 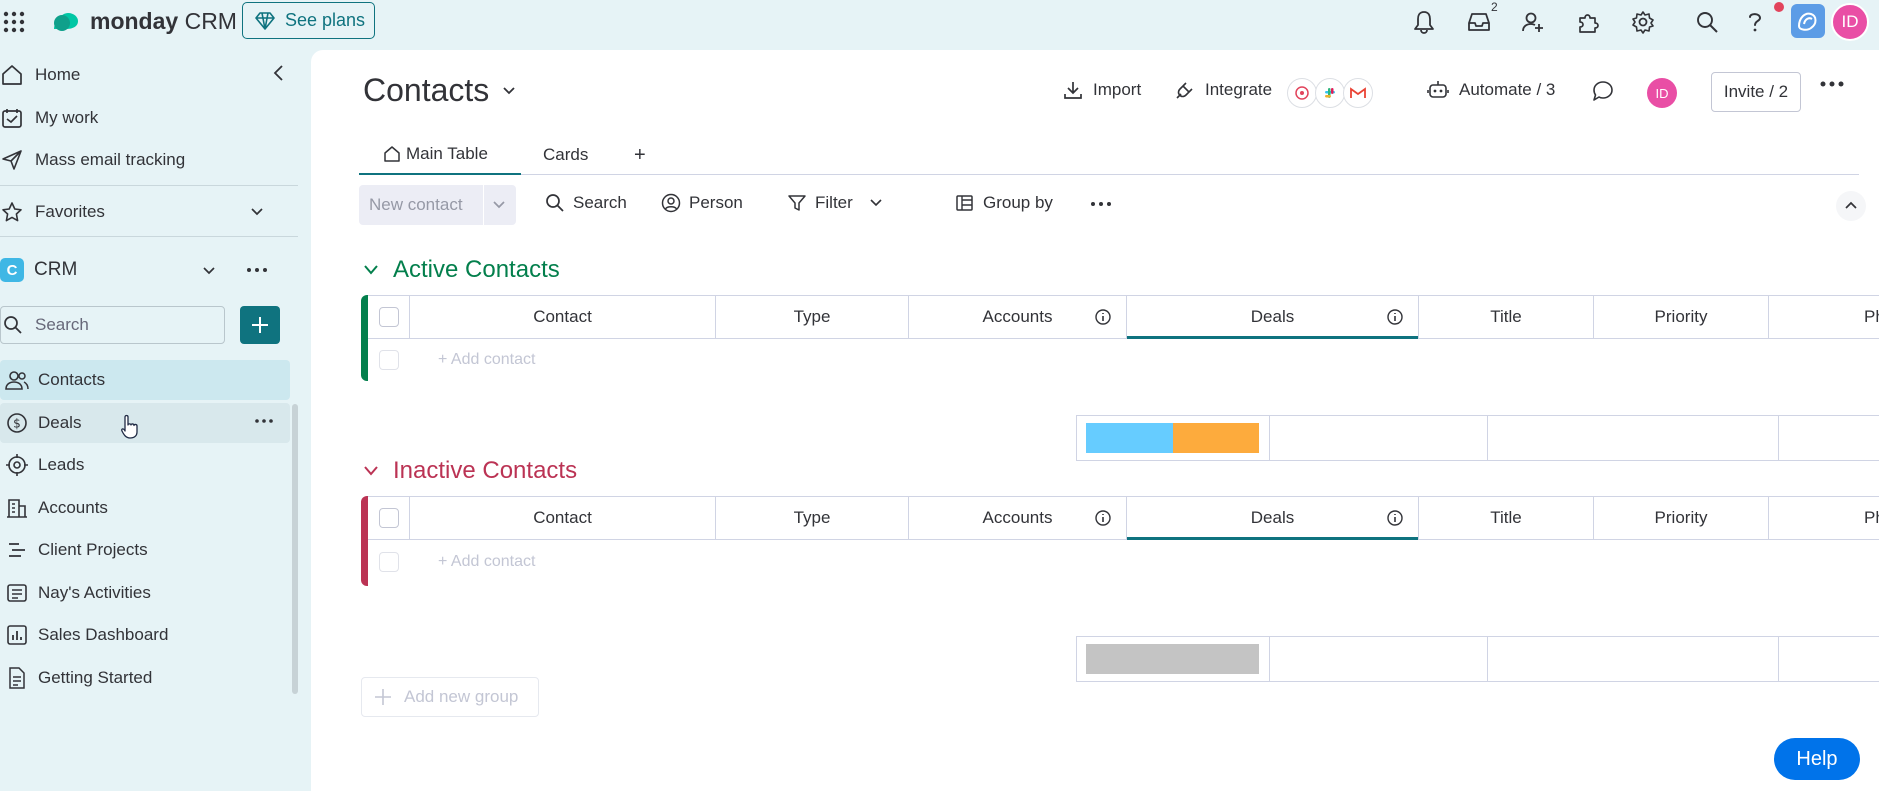 What do you see at coordinates (1808, 21) in the screenshot?
I see `product-switcher-icon` at bounding box center [1808, 21].